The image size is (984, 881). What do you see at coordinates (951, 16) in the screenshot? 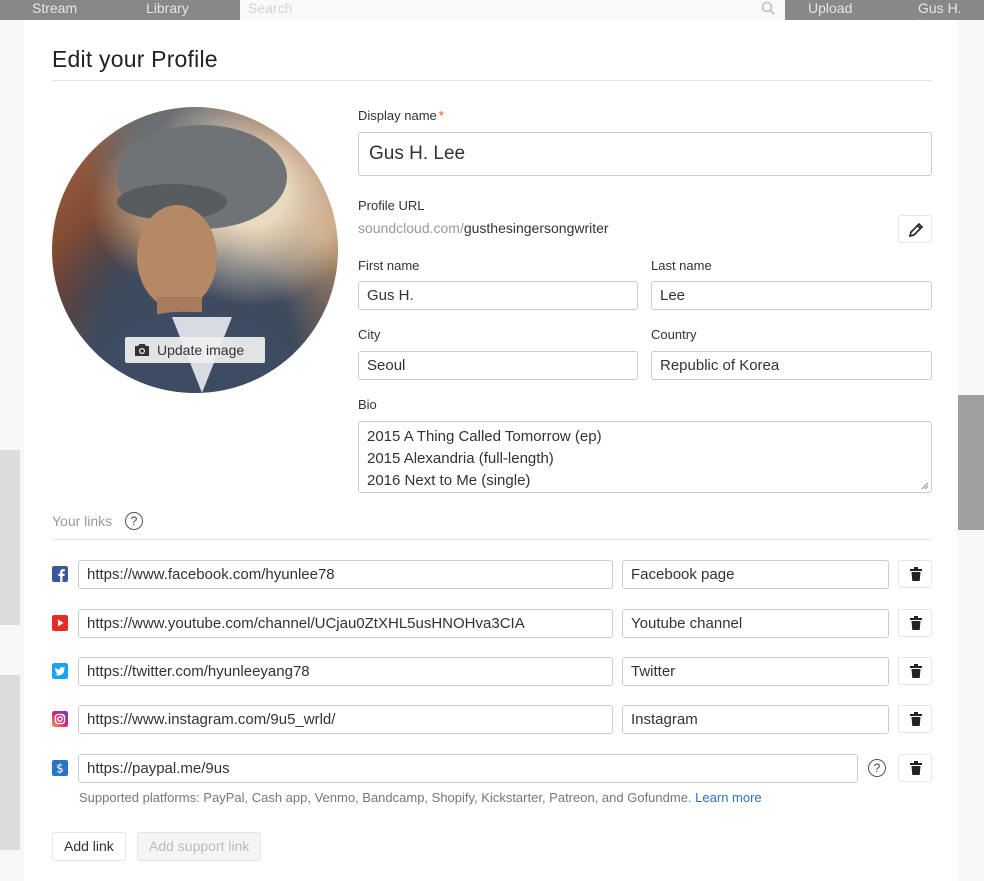
I see `nav-user-name: Gus H. Lee` at bounding box center [951, 16].